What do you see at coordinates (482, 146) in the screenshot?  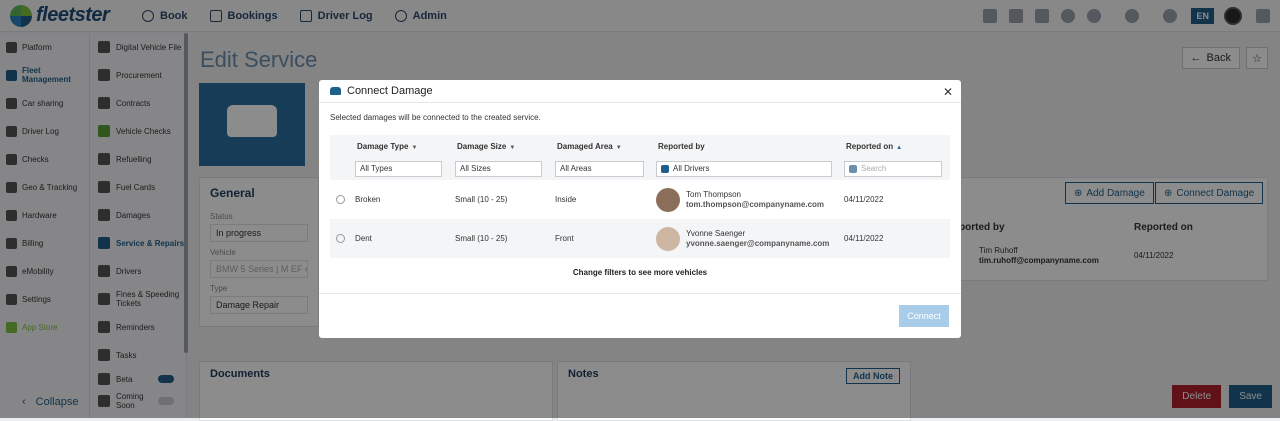 I see `col-damage-size-label: Damage Size` at bounding box center [482, 146].